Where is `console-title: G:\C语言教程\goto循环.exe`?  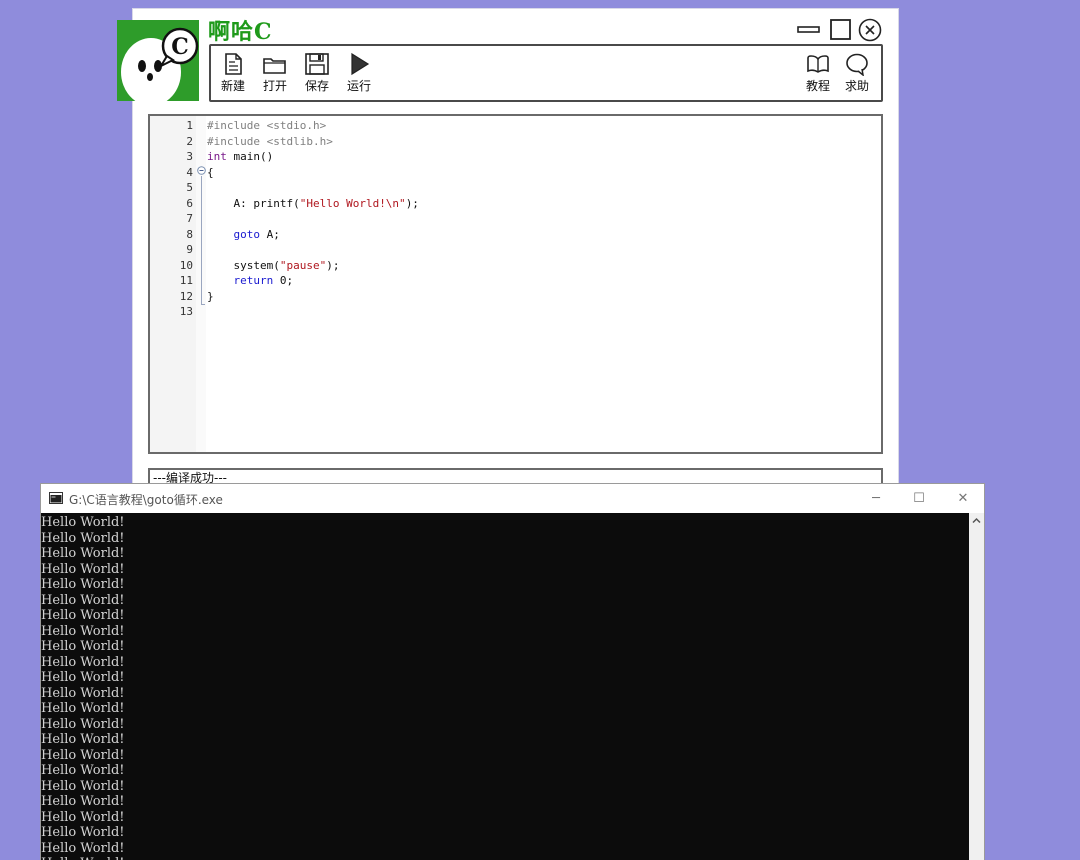
console-title: G:\C语言教程\goto循环.exe is located at coordinates (146, 500).